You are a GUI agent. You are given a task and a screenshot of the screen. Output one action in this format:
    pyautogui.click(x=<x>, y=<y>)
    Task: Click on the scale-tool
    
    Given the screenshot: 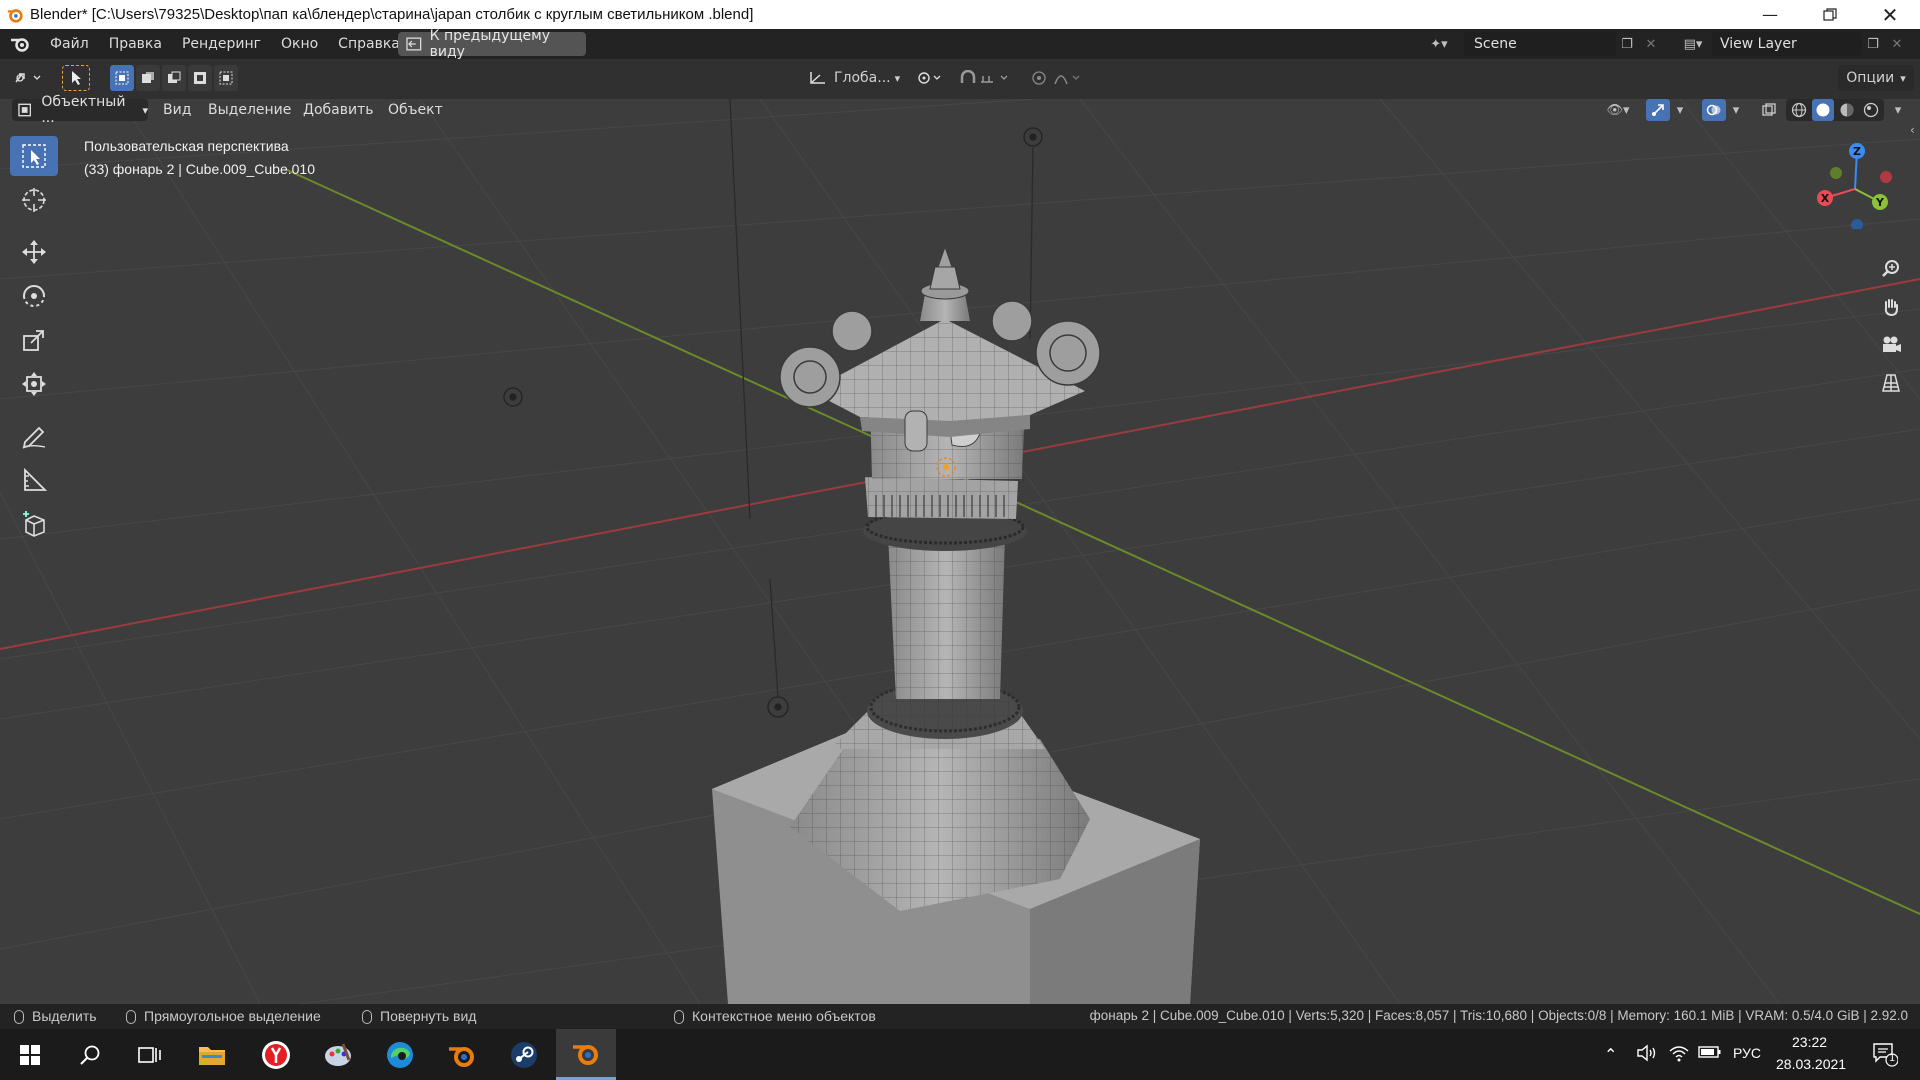 What is the action you would take?
    pyautogui.click(x=34, y=340)
    